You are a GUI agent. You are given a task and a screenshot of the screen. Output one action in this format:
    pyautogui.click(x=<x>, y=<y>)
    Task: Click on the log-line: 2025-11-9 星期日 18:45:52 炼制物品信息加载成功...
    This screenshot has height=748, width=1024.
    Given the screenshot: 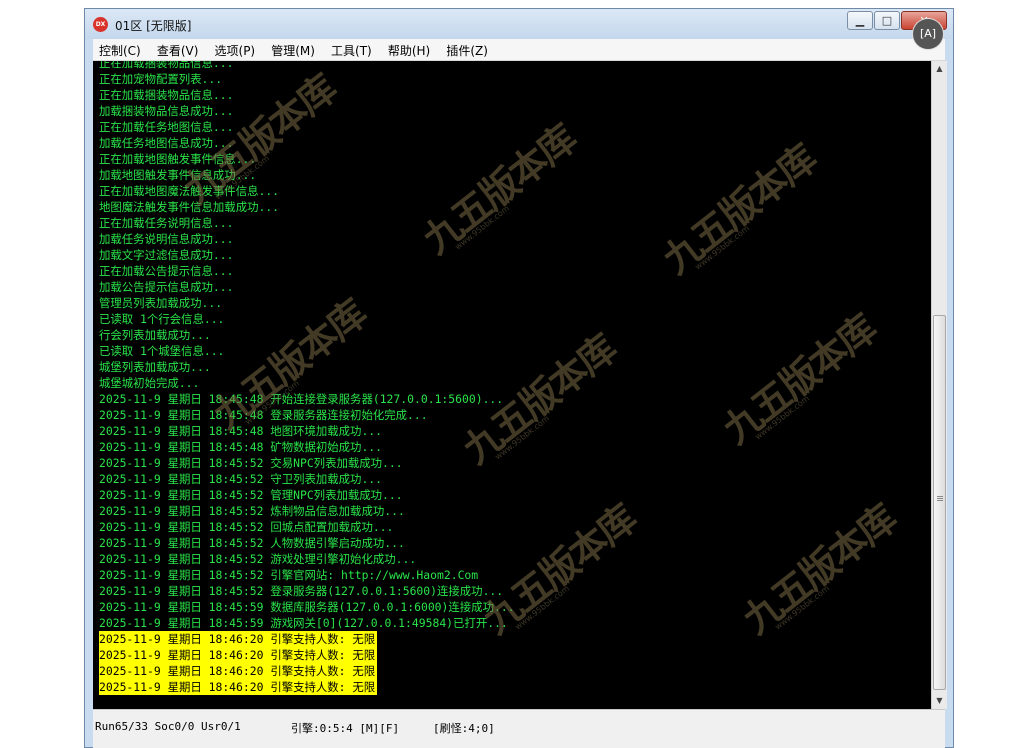 What is the action you would take?
    pyautogui.click(x=252, y=511)
    